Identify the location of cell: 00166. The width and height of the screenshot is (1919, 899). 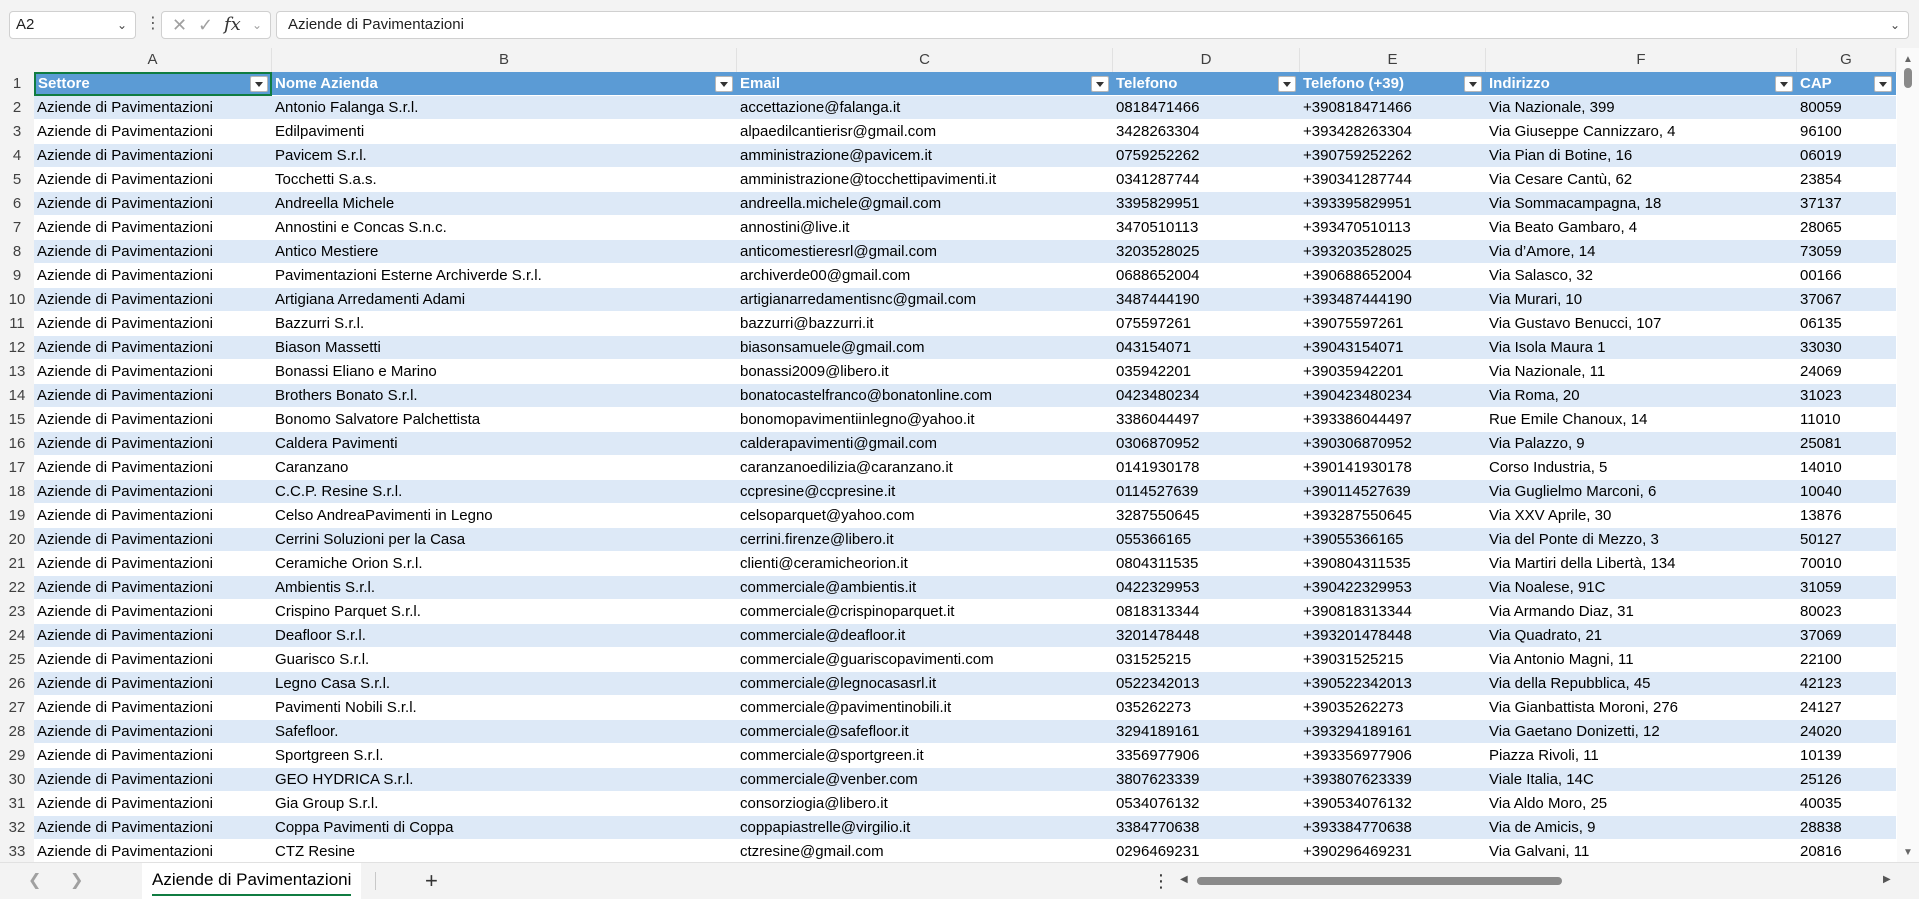
(1846, 276).